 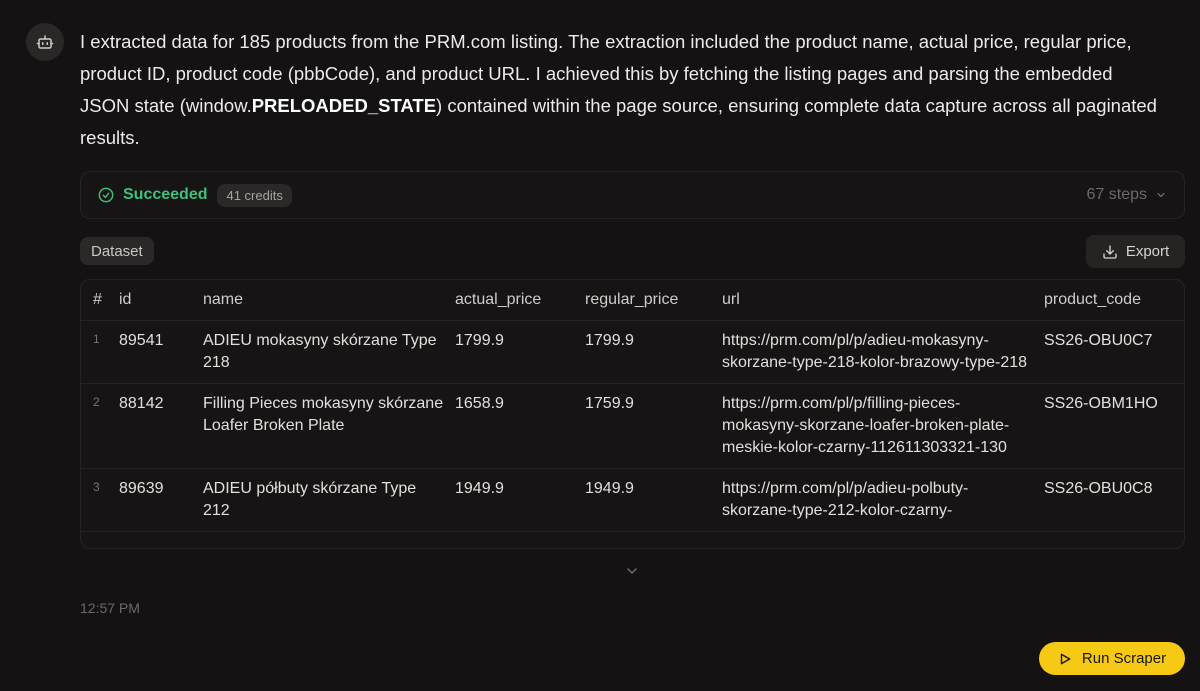 I want to click on cell-id: 88142, so click(x=161, y=426).